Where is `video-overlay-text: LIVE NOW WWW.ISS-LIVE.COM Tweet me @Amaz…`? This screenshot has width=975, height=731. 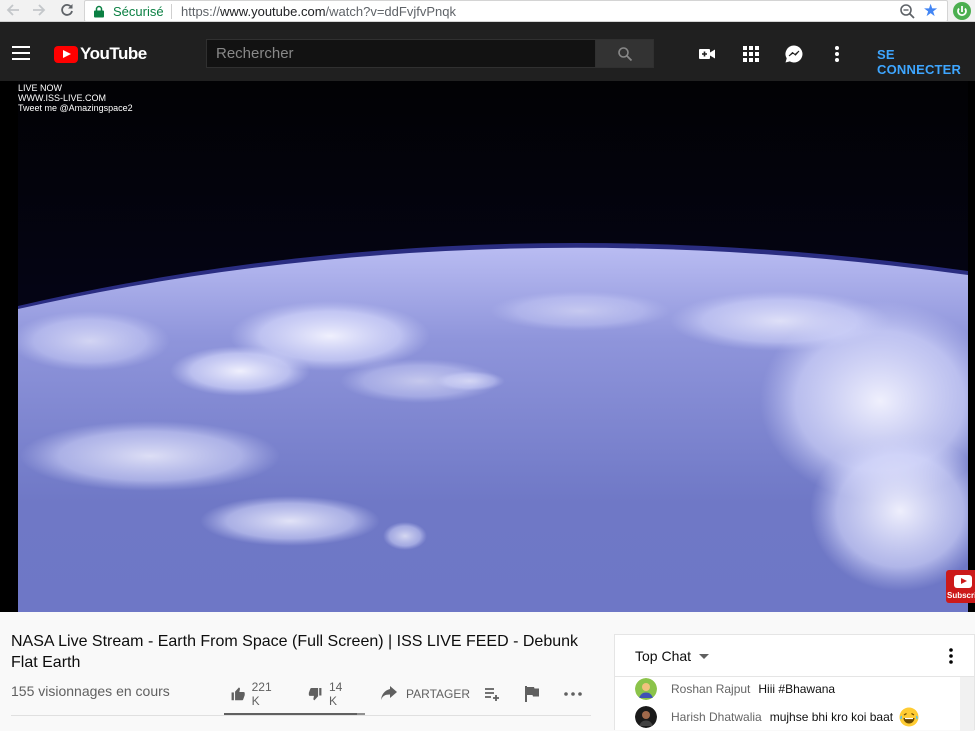
video-overlay-text: LIVE NOW WWW.ISS-LIVE.COM Tweet me @Amaz… is located at coordinates (75, 98).